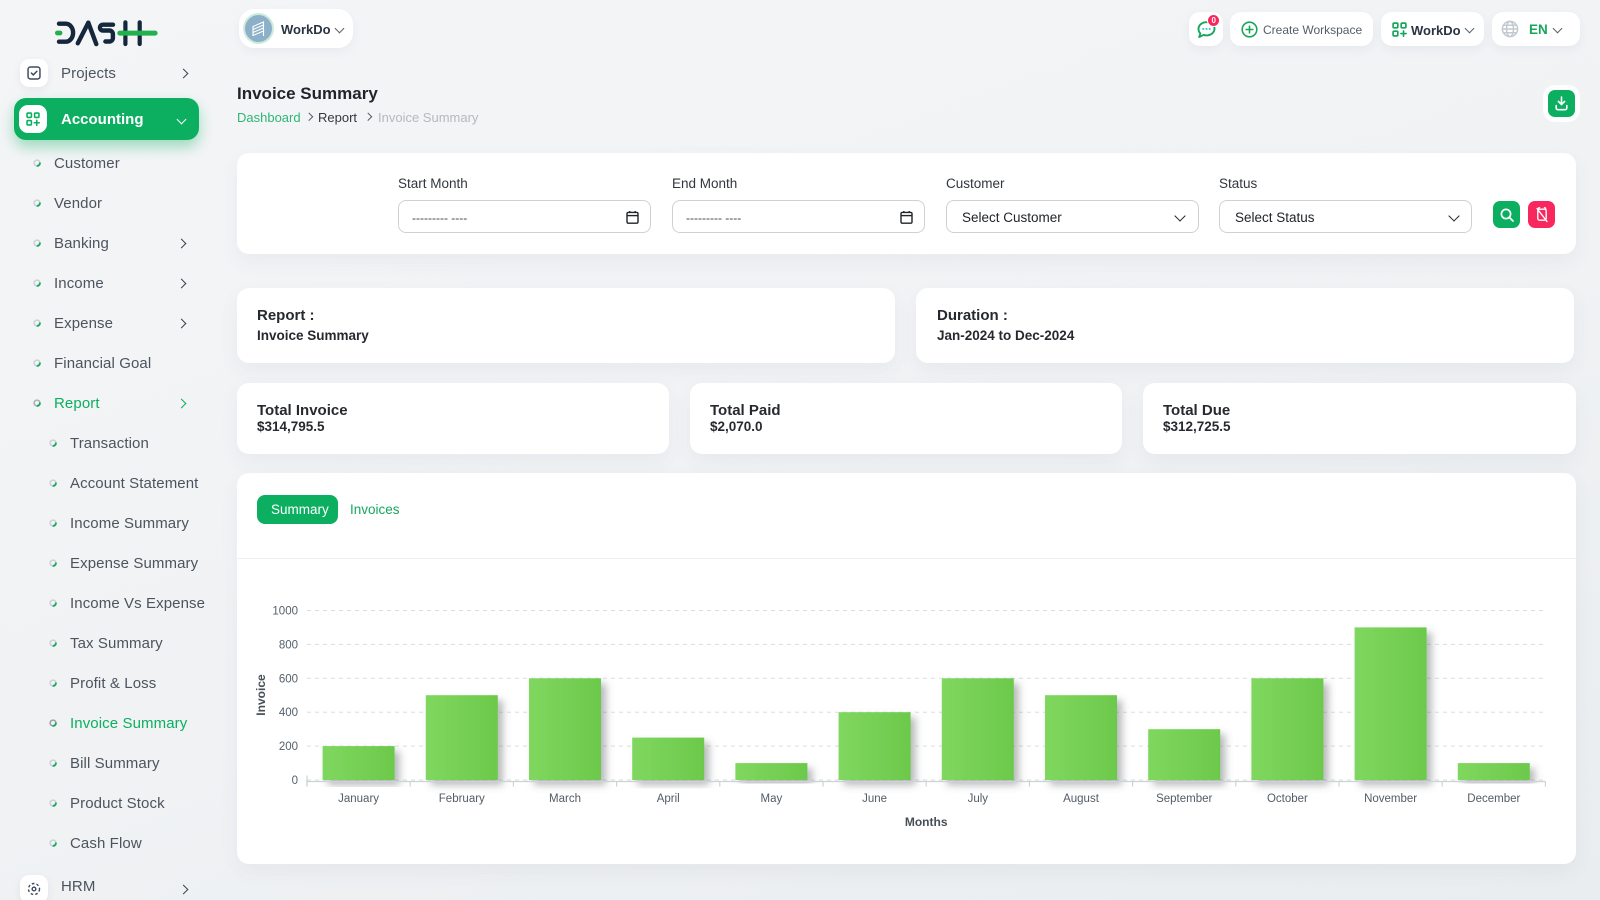 This screenshot has width=1600, height=900. What do you see at coordinates (288, 679) in the screenshot?
I see `svg-text: 600` at bounding box center [288, 679].